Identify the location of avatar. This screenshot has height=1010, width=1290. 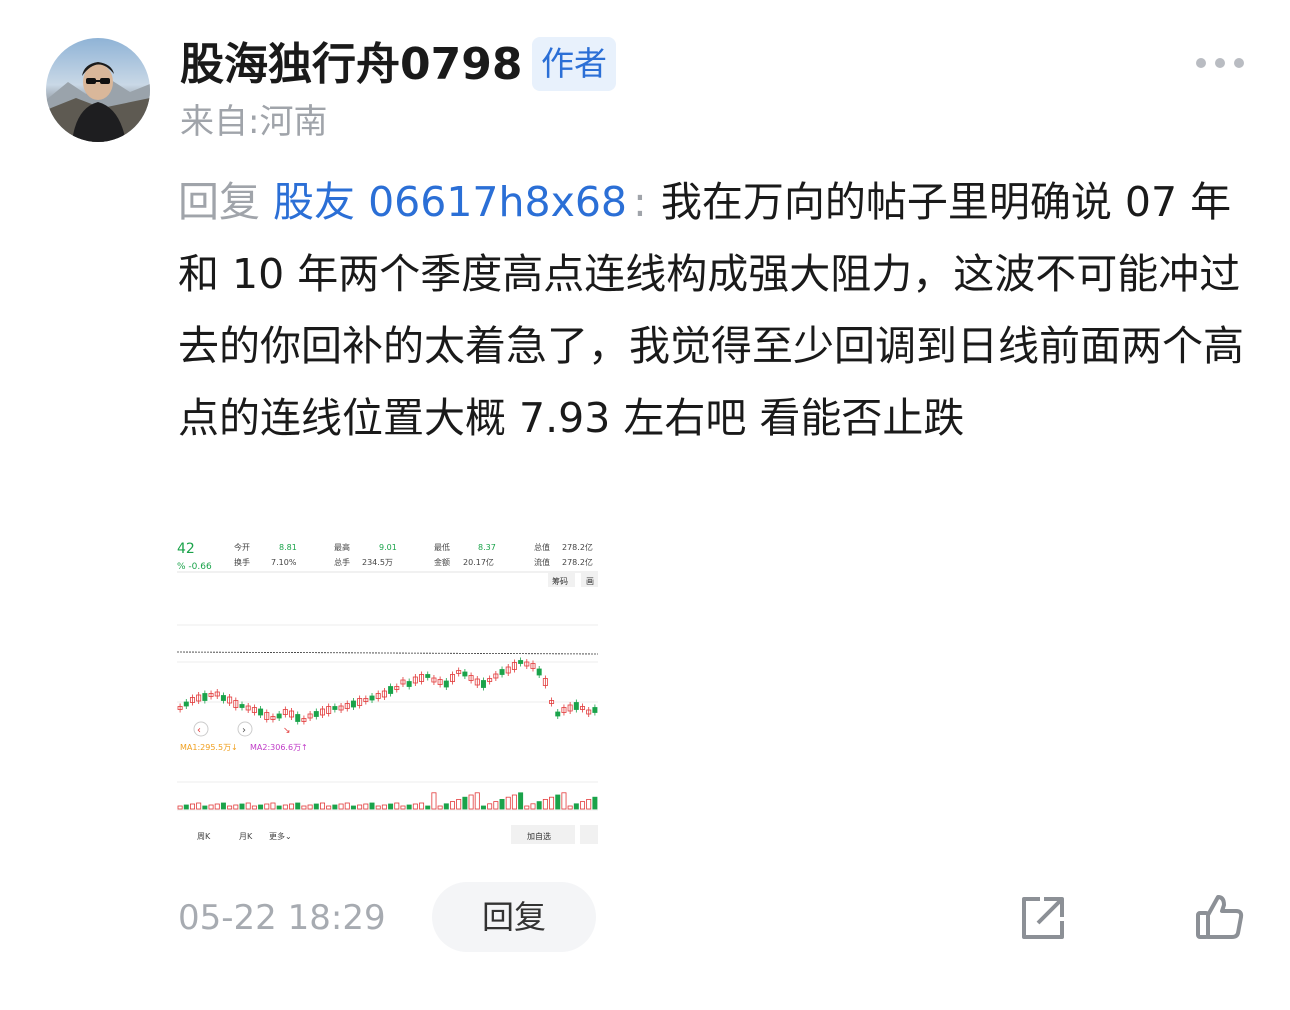
(98, 90).